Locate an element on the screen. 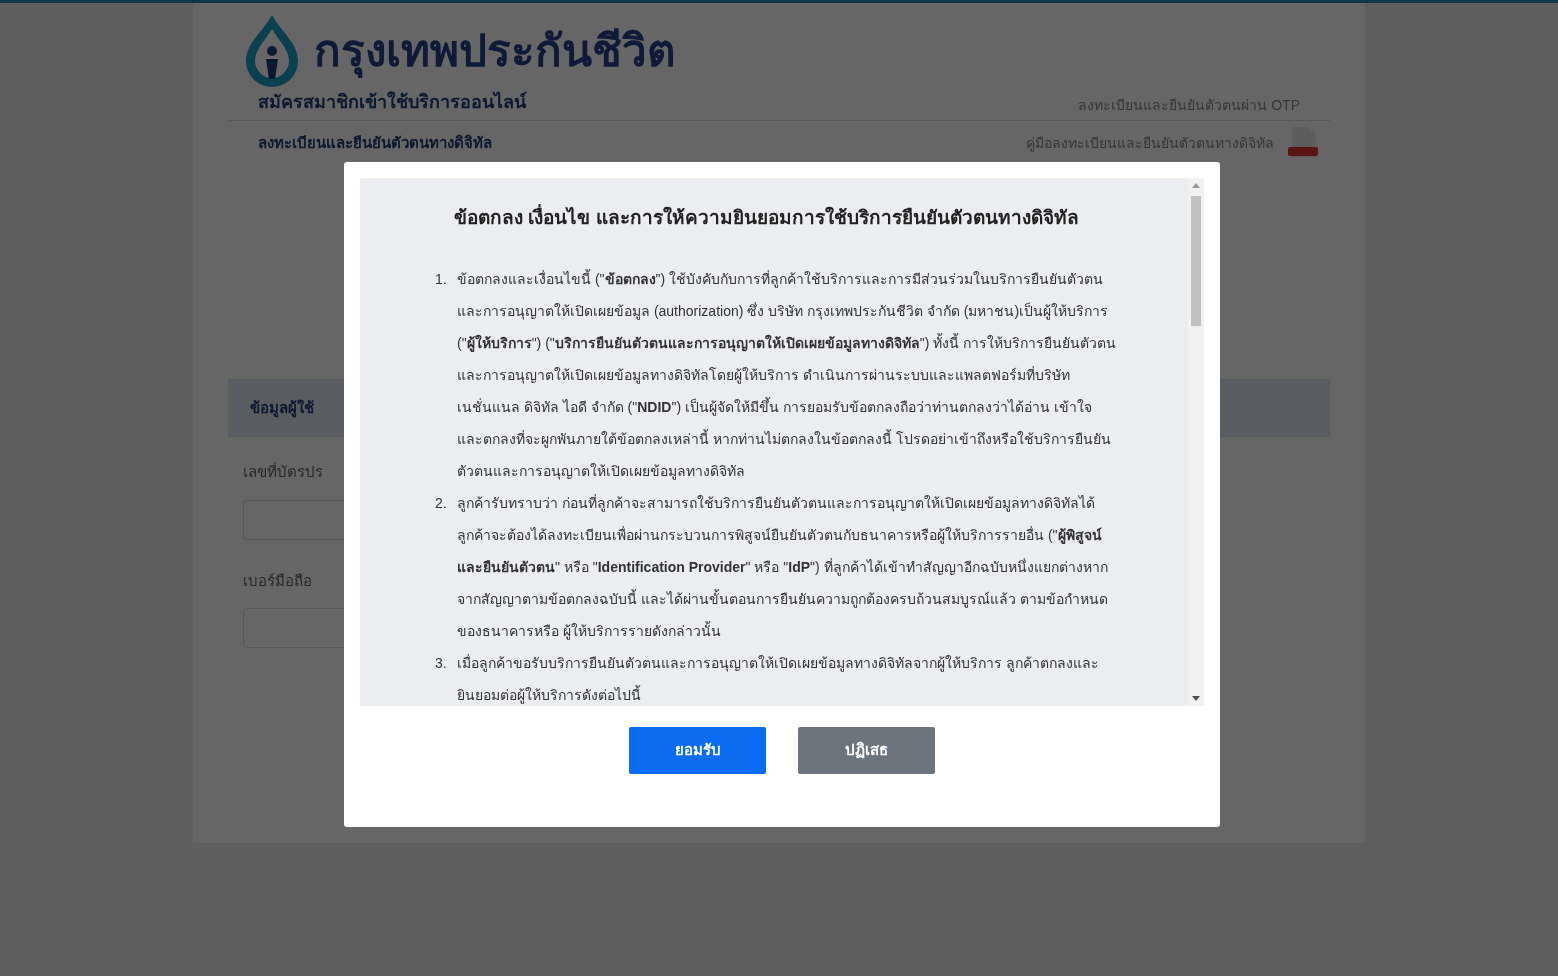  terms-paragraph: ลูกค้ารับทราบว่า ก่อนที่ลูกค้าจะสามารถใช้บริการยืนยันตัวตนและการอนุญาตให้เปิดเผยข้อมูลทางดิจิทัลได้ ลูกค้าจะต้องได้ลงทะเบียนเพื่อผ่านกระบวนการพิสูจน์ยืนยันตัวตนกับธนาคารหรือผู้ให้บริการรายอื่น ("ผู้พิสูจน์และยืนยันตัวตน" หรือ "Identification Provider" หรือ "IdP") ที่ลูกค้าได้เข้าทำสัญญาอีกฉบับหนึ่งแยกต่างหากจากสัญญาตามข้อตกลงฉบับนี้ และได้ผ่านขั้นตอนการยืนยันความถูกต้องครบถ้วนสมบูรณ์แล้ว ตามข้อกำหนดของธนาคารหรือ ผู้ให้บริการรายดังกล่าวนั้น is located at coordinates (783, 567).